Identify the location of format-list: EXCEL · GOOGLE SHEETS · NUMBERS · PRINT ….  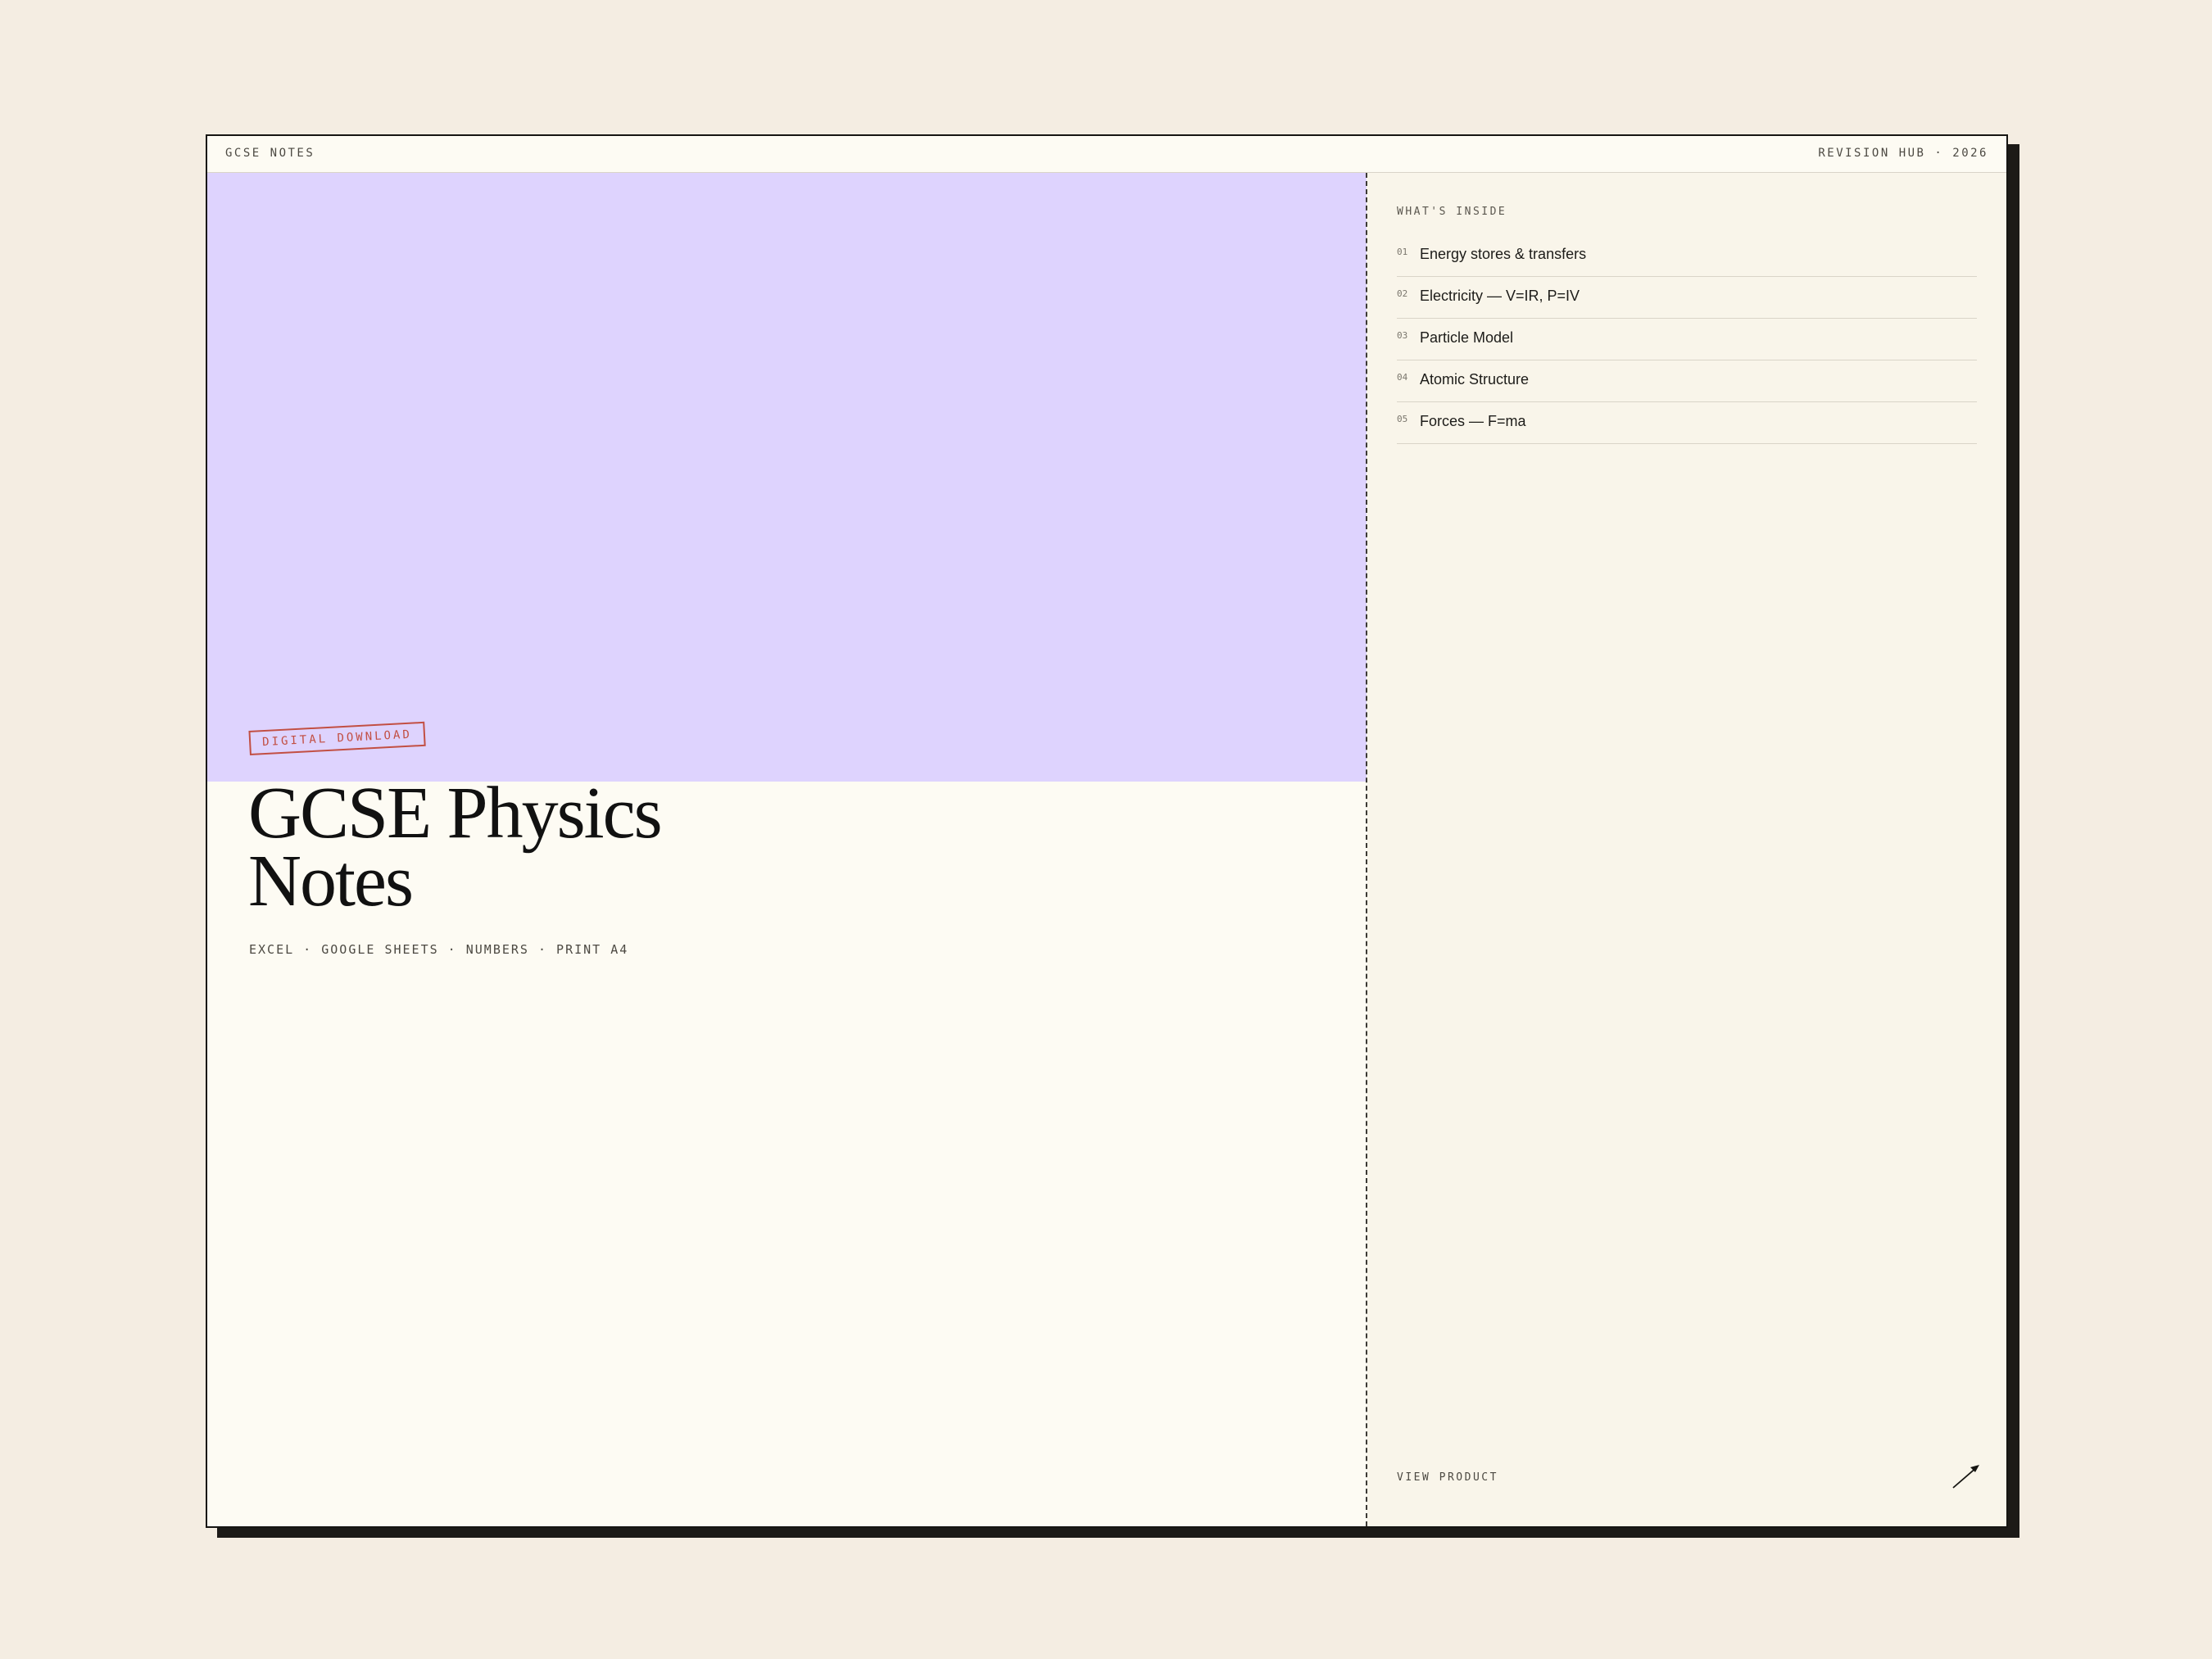
(439, 949).